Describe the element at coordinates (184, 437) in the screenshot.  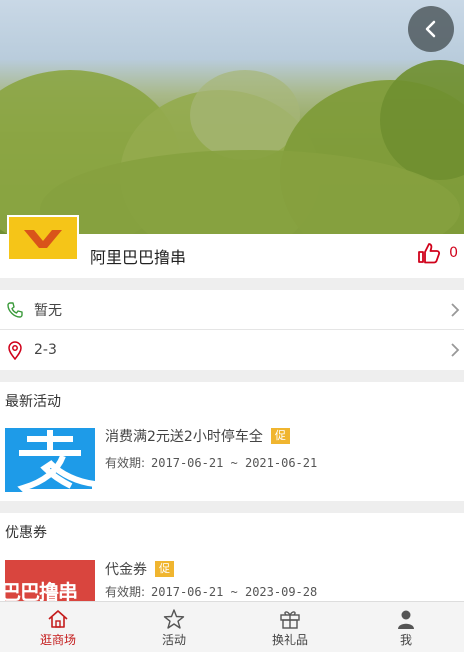
I see `activity-title: 消费满2元送2小时停车全` at that location.